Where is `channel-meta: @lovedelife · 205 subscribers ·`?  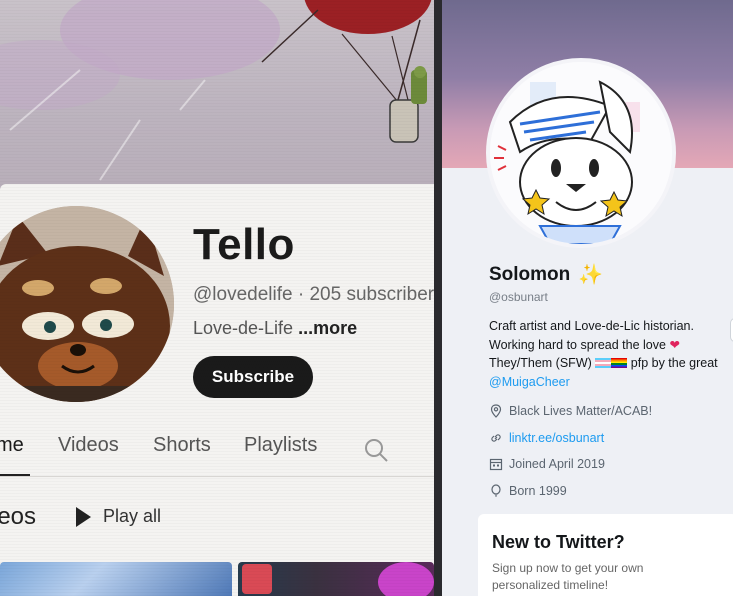 channel-meta: @lovedelife · 205 subscribers · is located at coordinates (313, 295).